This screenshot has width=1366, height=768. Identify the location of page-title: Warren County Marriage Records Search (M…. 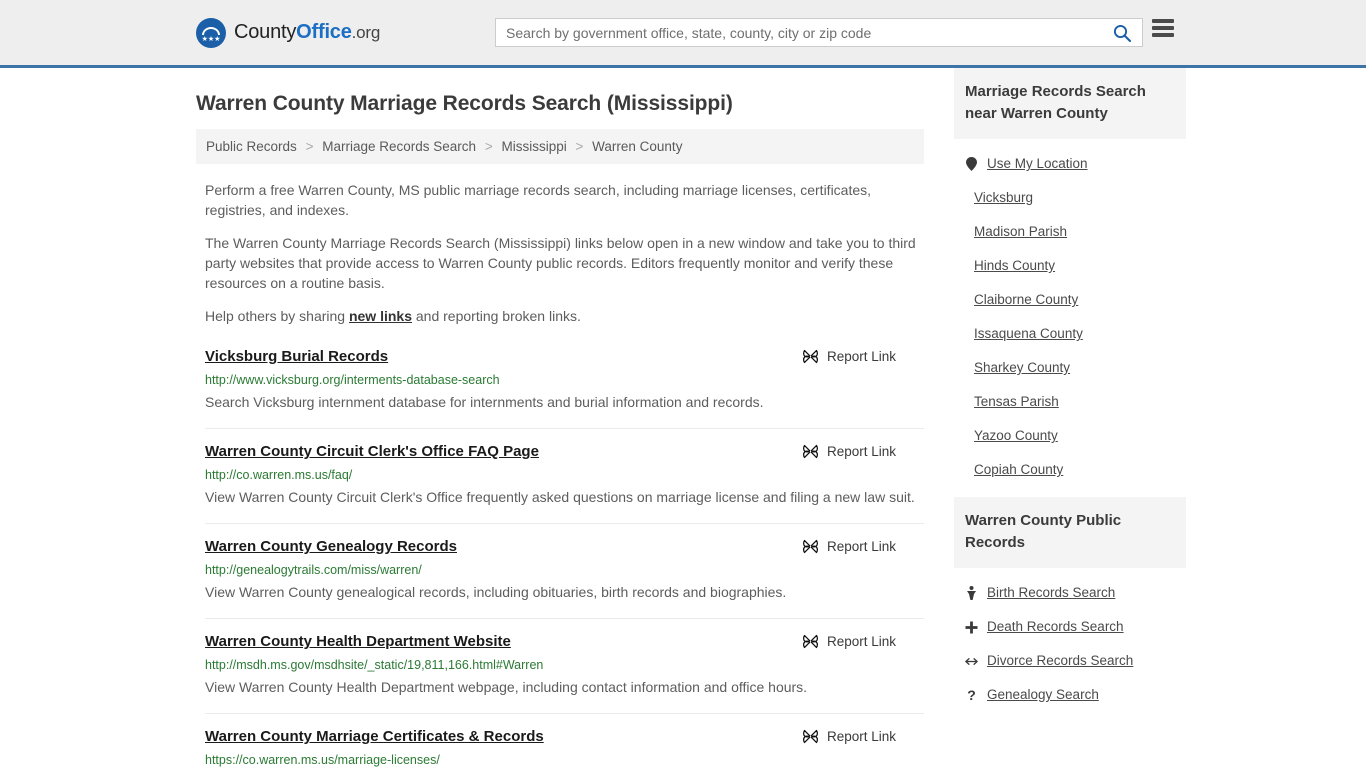
(464, 103).